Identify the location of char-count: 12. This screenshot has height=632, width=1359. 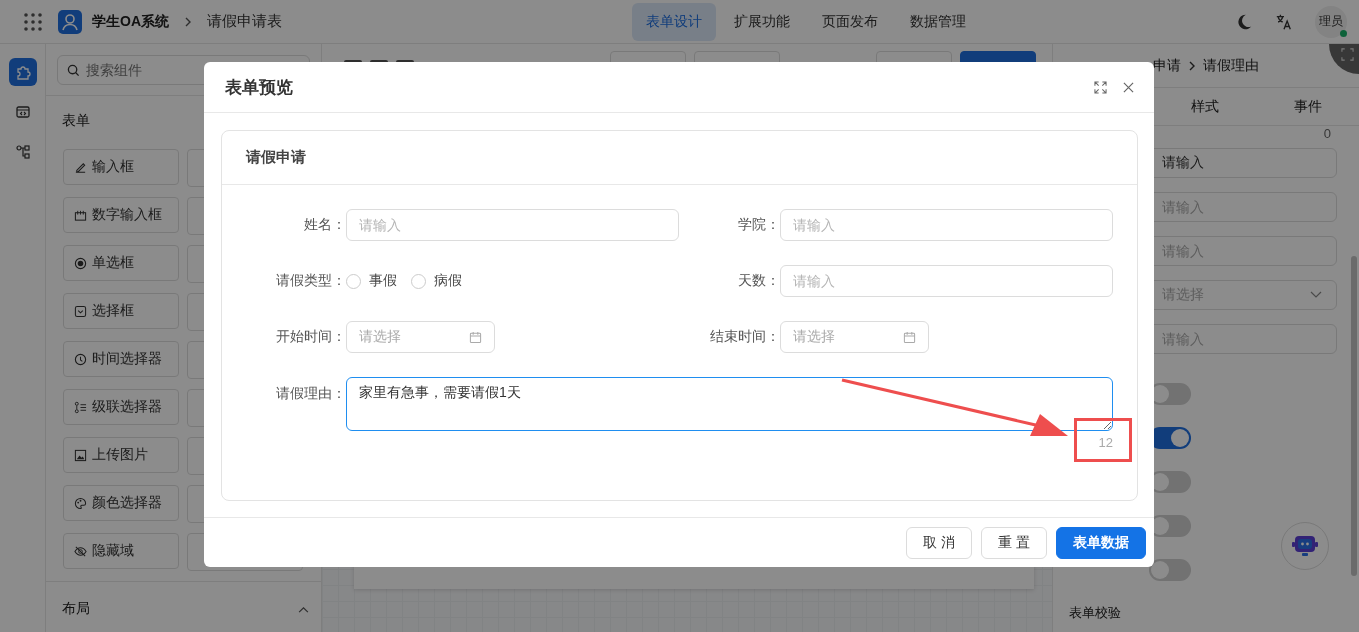
(1105, 442).